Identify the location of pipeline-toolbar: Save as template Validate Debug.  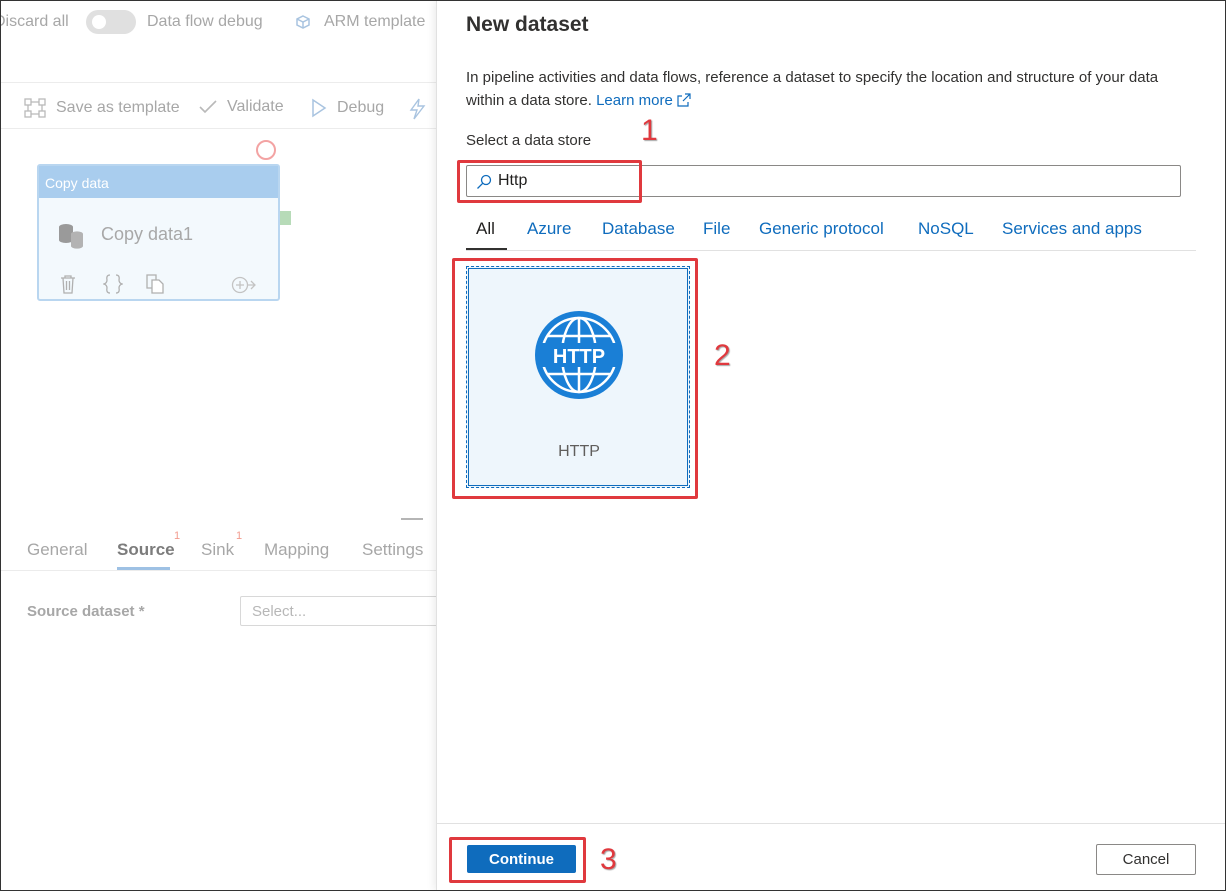
(218, 108).